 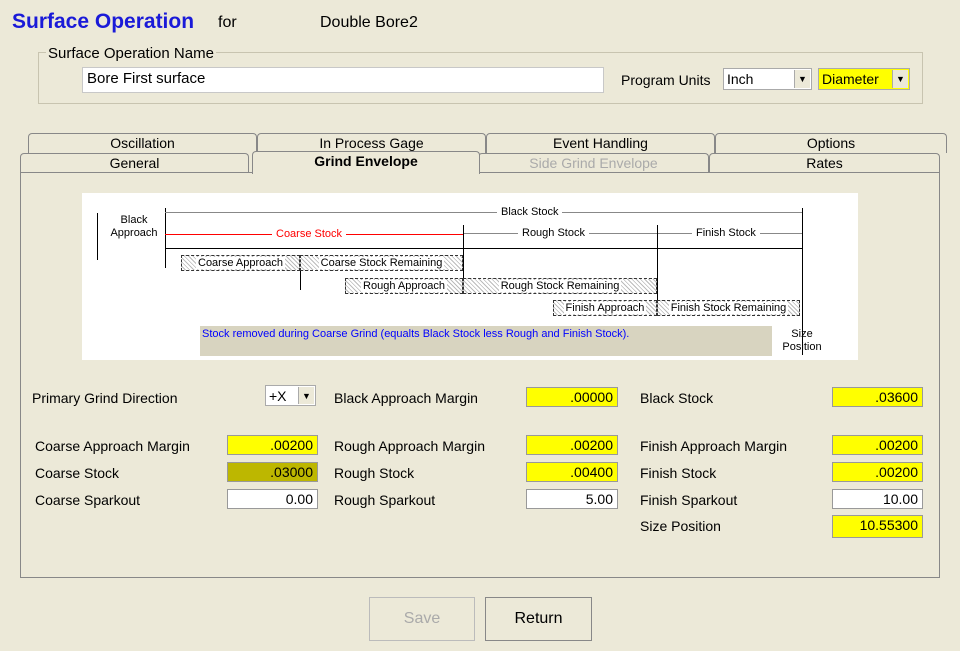 What do you see at coordinates (605, 308) in the screenshot?
I see `finish-approach-box: Finish Approach` at bounding box center [605, 308].